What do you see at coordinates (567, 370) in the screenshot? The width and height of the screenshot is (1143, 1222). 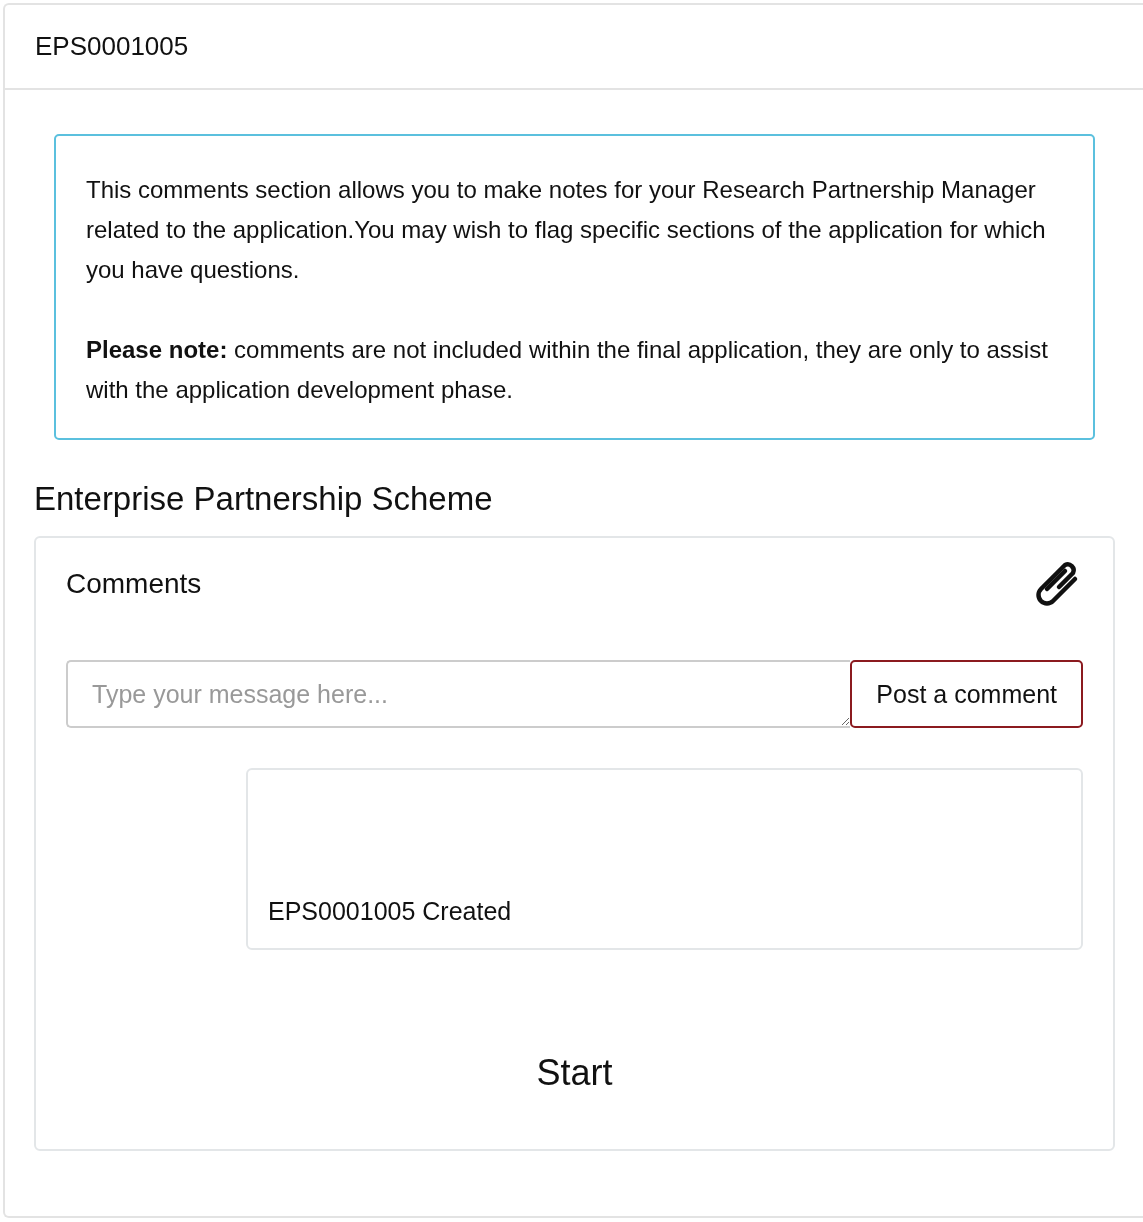 I see `info-paragraph: Please note: comments are not included within the final application, they are only to assist with the application development phase.` at bounding box center [567, 370].